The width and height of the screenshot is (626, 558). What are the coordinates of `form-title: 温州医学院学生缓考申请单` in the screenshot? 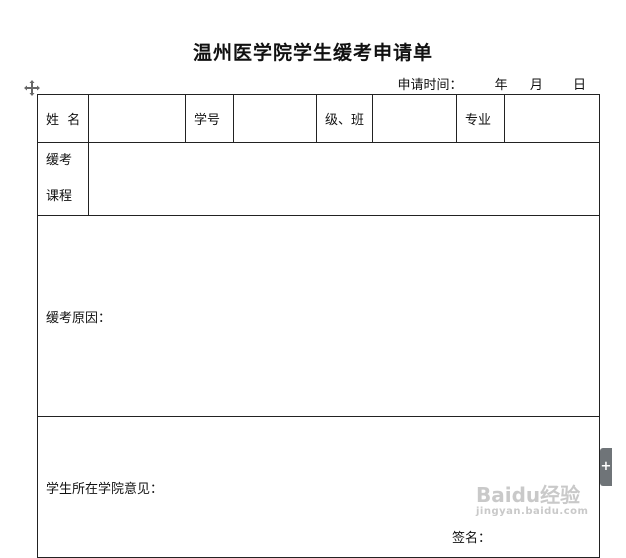 It's located at (312, 53).